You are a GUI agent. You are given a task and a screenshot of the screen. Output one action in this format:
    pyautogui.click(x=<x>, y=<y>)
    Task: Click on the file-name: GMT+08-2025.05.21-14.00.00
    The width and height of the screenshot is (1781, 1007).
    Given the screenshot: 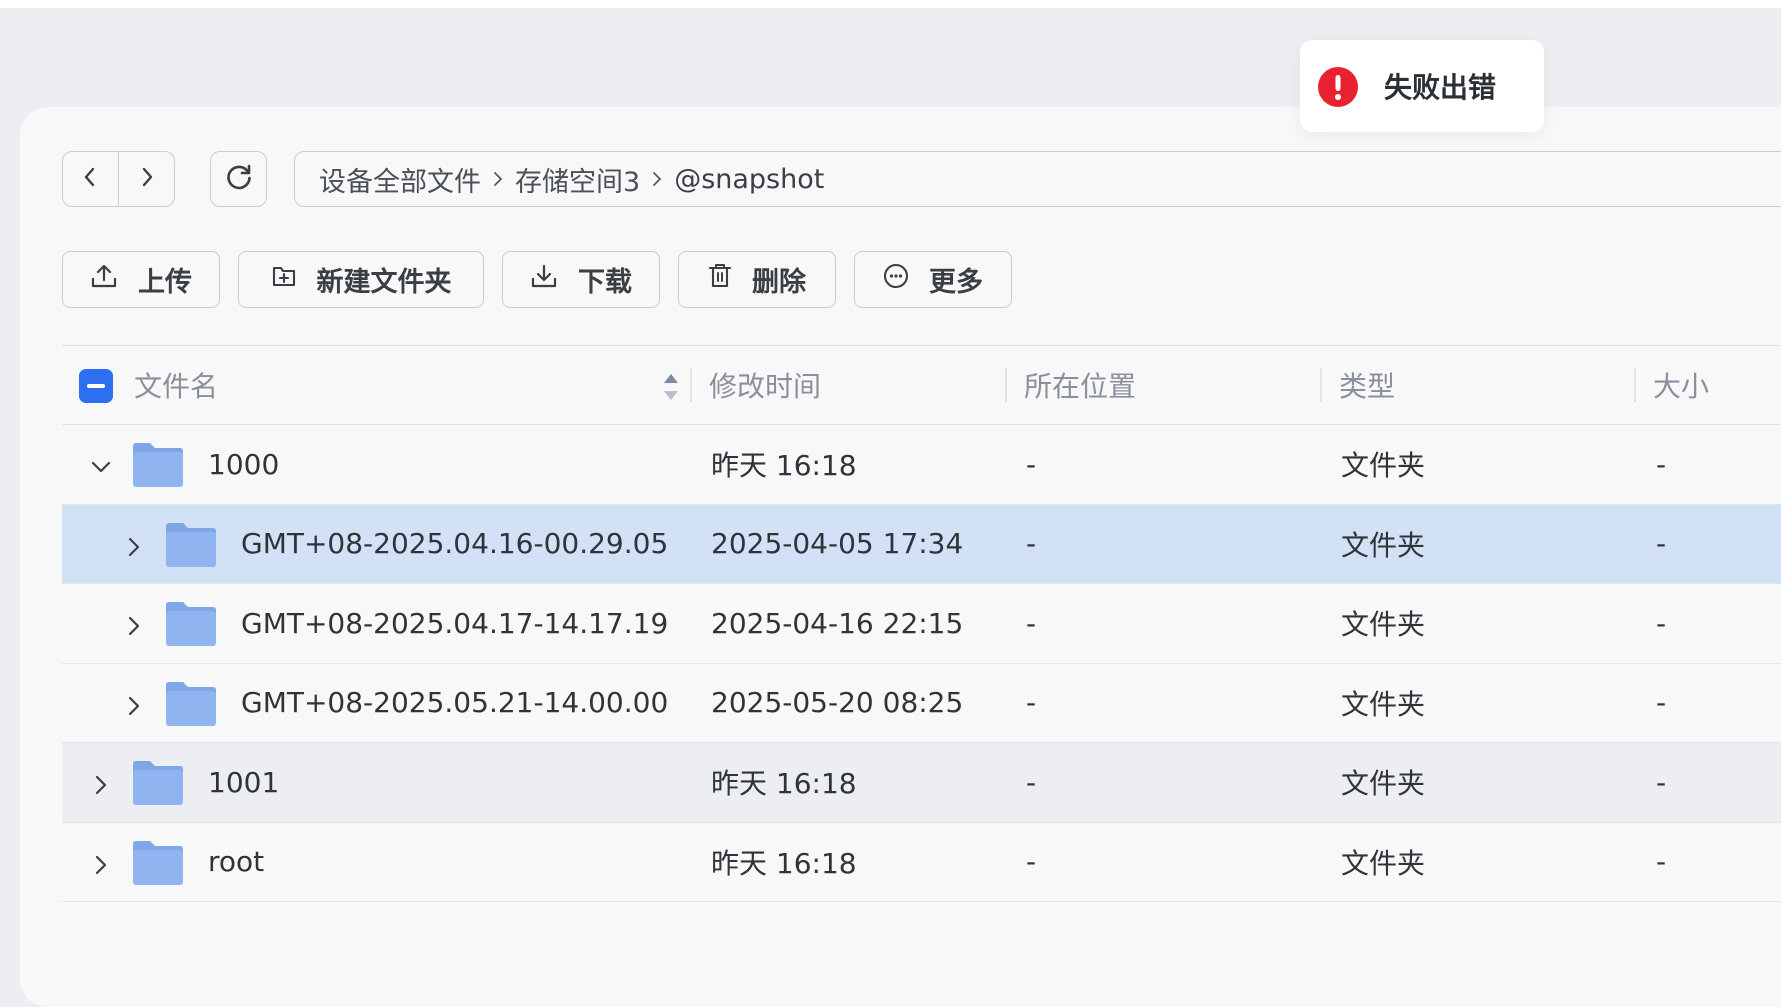 What is the action you would take?
    pyautogui.click(x=454, y=703)
    